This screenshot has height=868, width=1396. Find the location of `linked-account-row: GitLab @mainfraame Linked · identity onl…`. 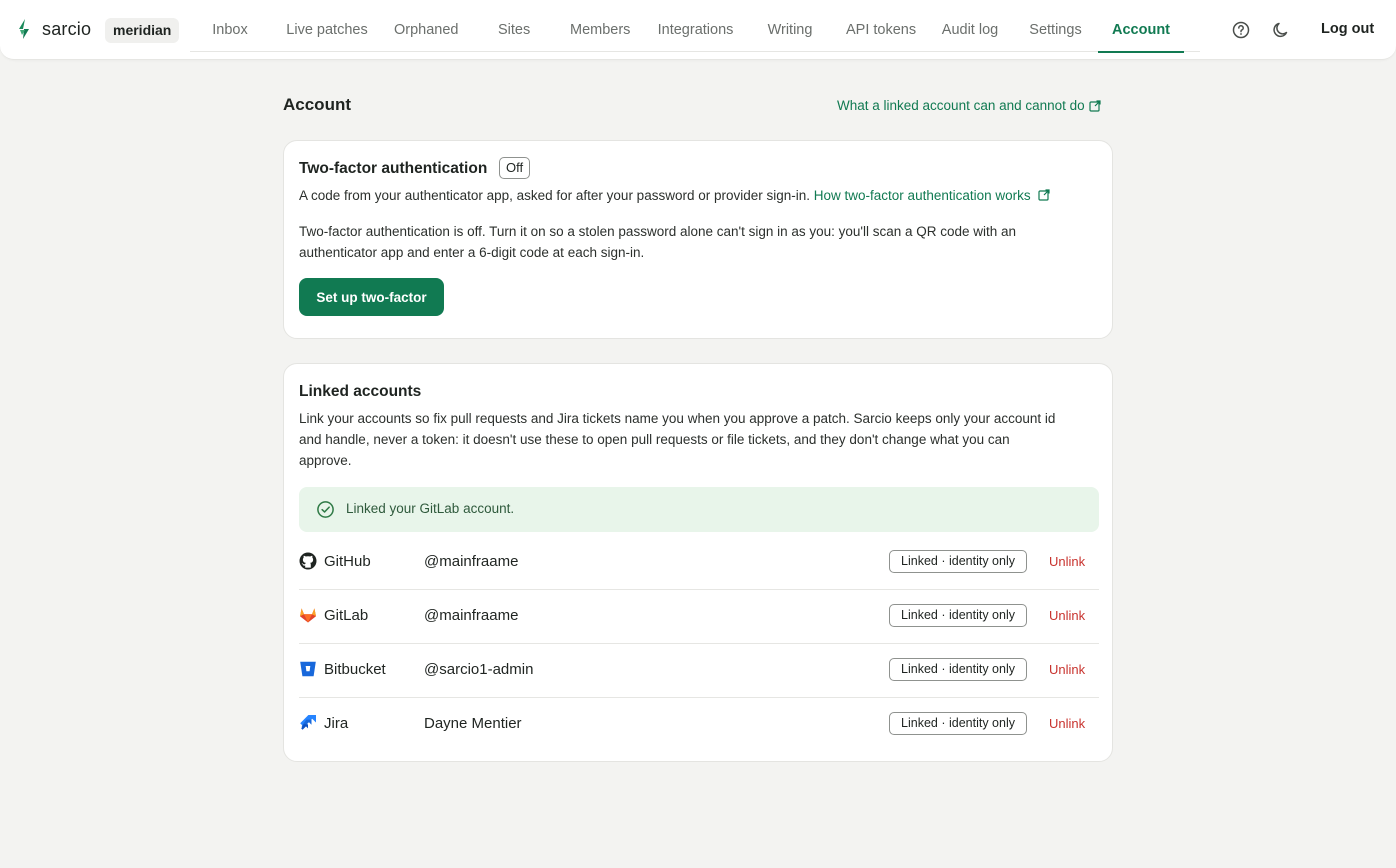

linked-account-row: GitLab @mainfraame Linked · identity onl… is located at coordinates (699, 617).